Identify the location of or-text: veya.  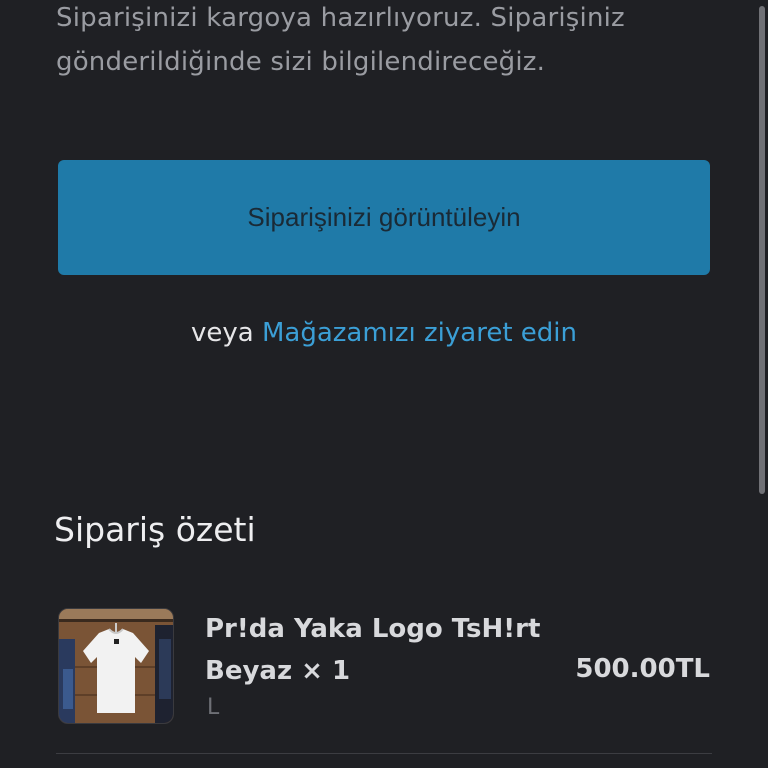
(222, 333).